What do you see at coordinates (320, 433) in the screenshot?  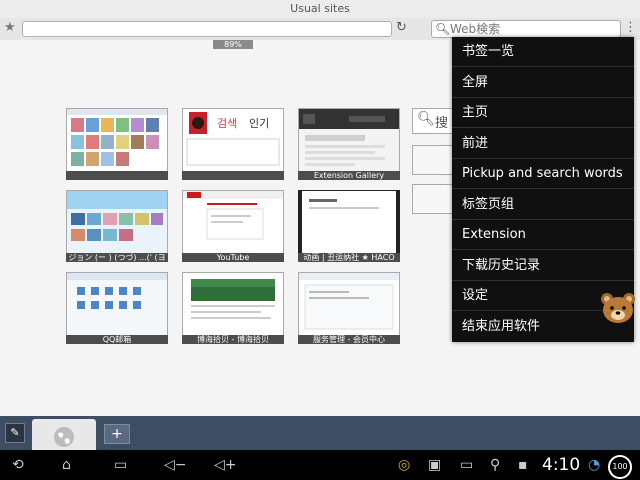 I see `tab-bar: ✎ +` at bounding box center [320, 433].